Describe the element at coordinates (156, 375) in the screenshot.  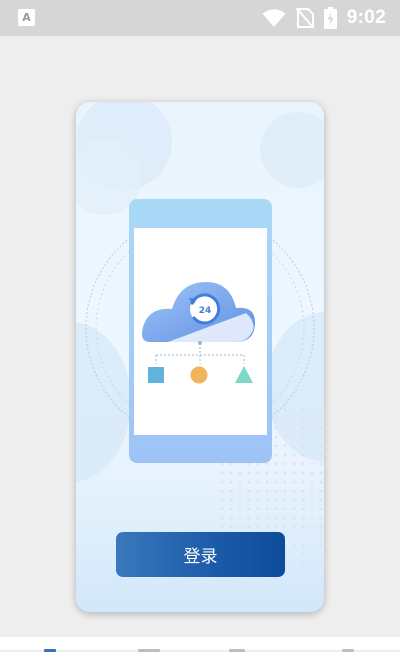
I see `square-shape-icon` at that location.